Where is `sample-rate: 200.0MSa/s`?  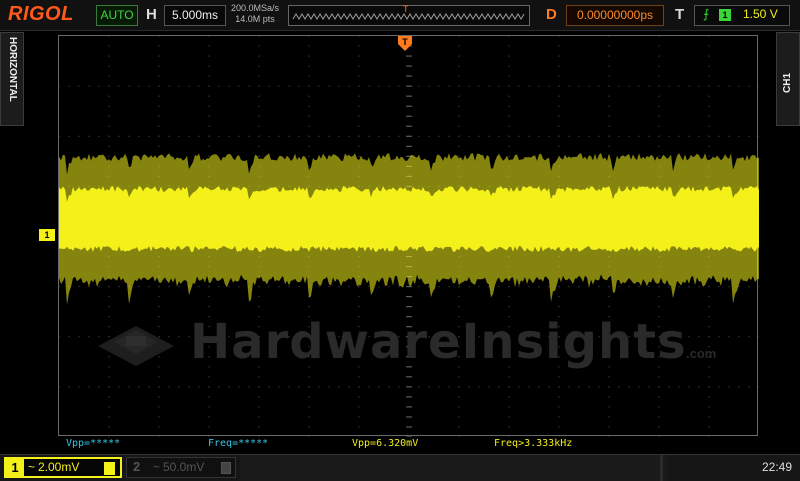
sample-rate: 200.0MSa/s is located at coordinates (255, 8).